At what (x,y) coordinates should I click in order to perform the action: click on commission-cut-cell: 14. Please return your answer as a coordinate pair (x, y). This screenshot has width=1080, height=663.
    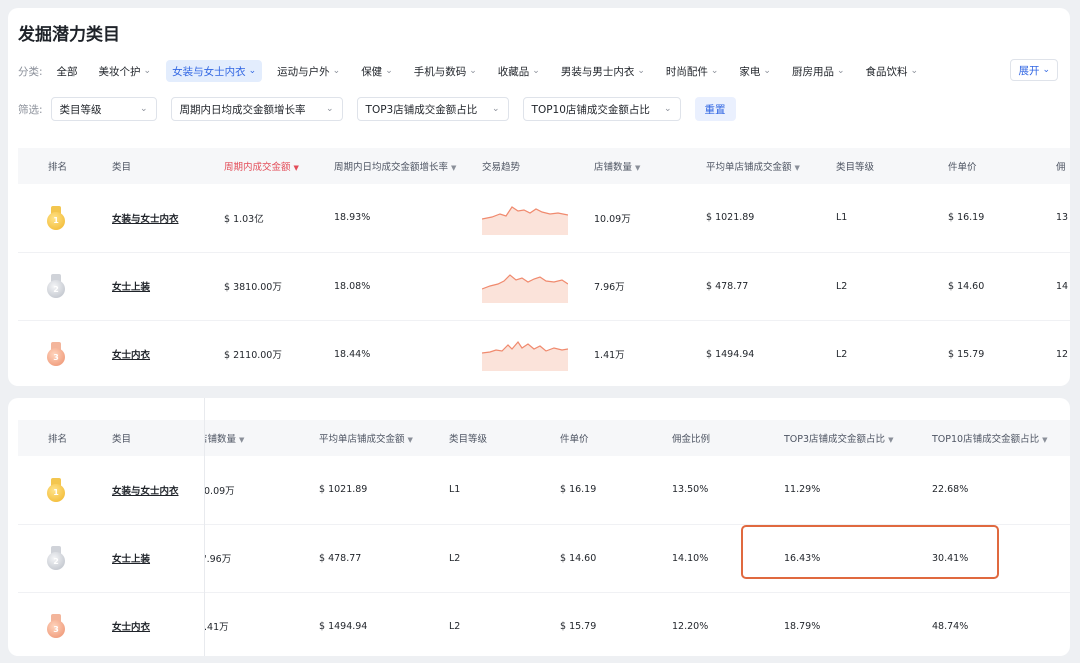
    Looking at the image, I should click on (1059, 286).